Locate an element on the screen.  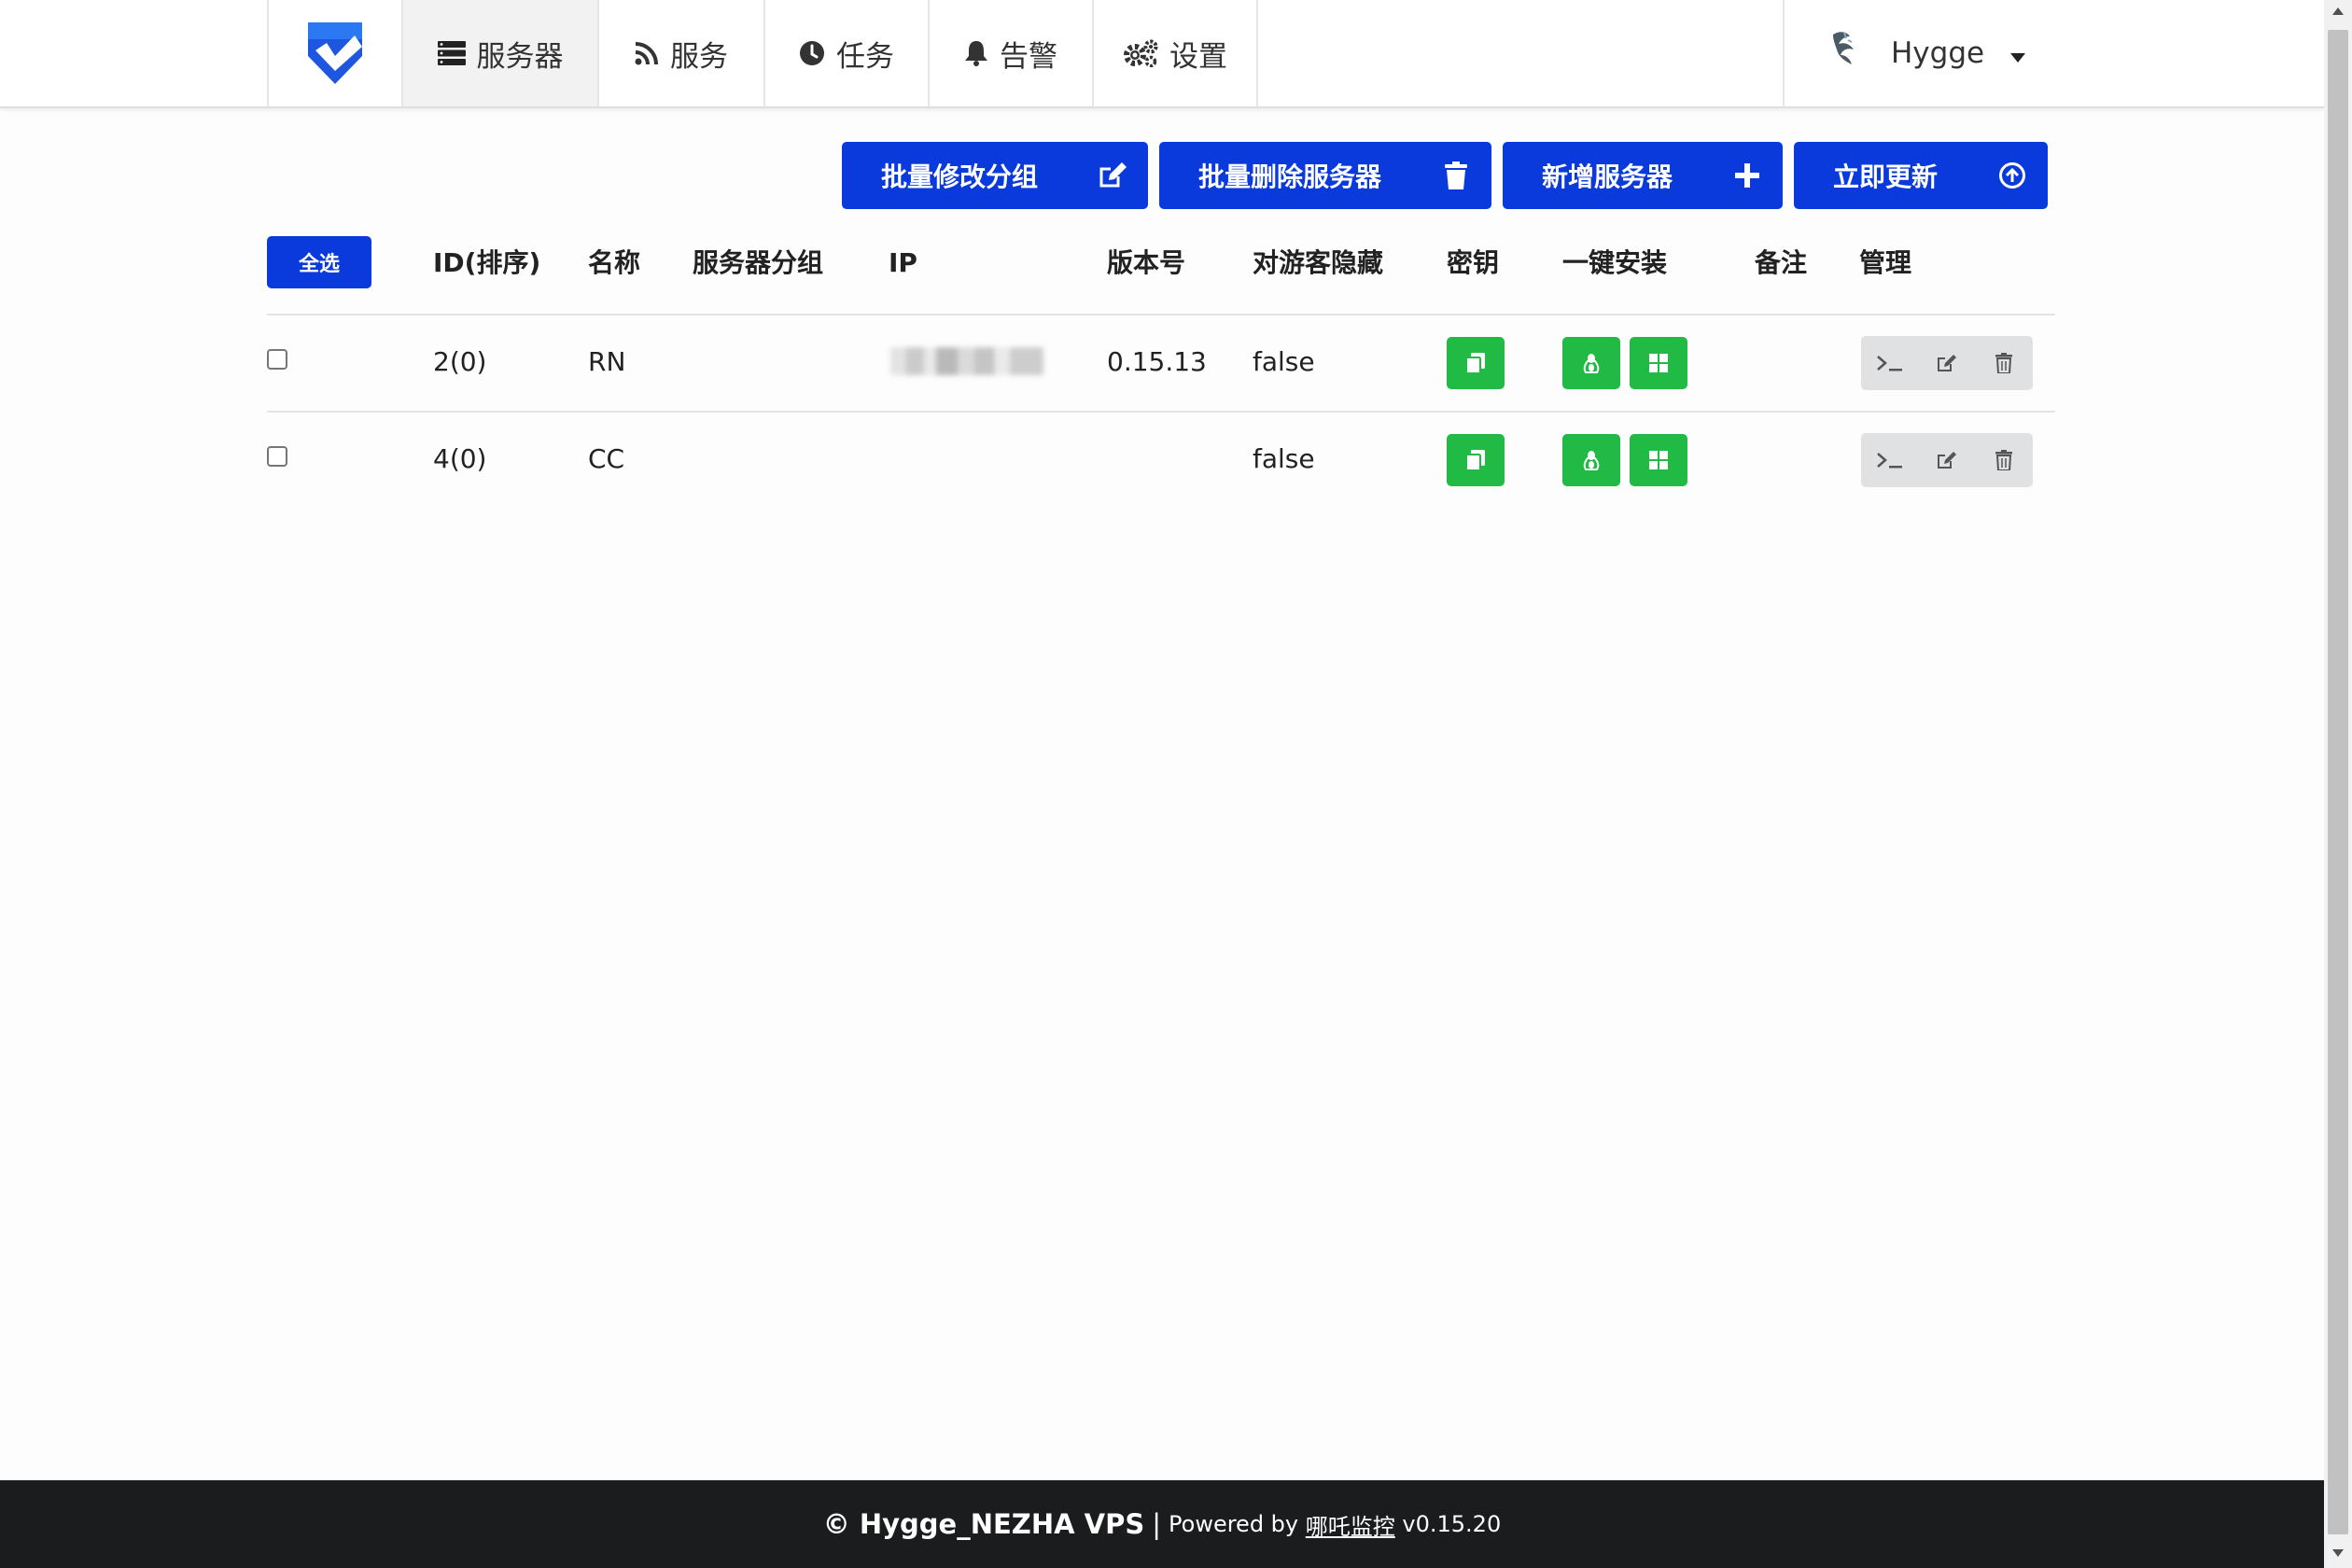
scroll-thumb is located at coordinates (2338, 782).